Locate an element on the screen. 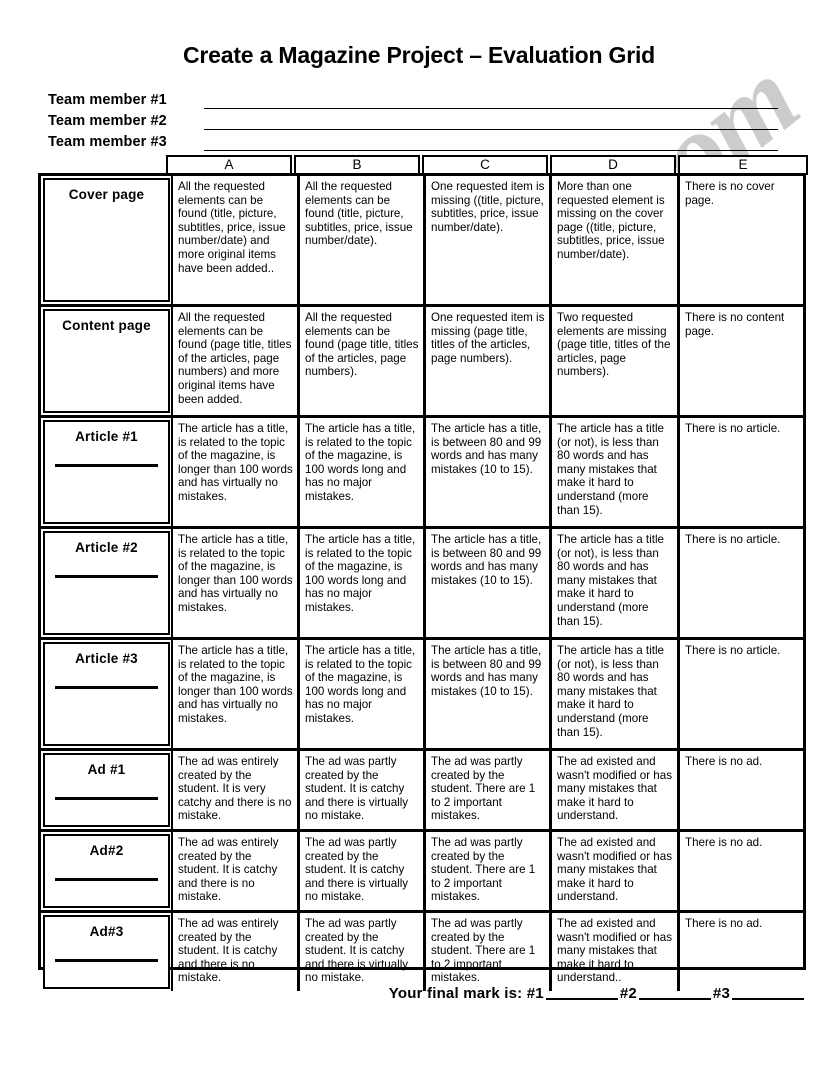 The width and height of the screenshot is (838, 1086). final-mark-prefix: Your final mark is: is located at coordinates (455, 993).